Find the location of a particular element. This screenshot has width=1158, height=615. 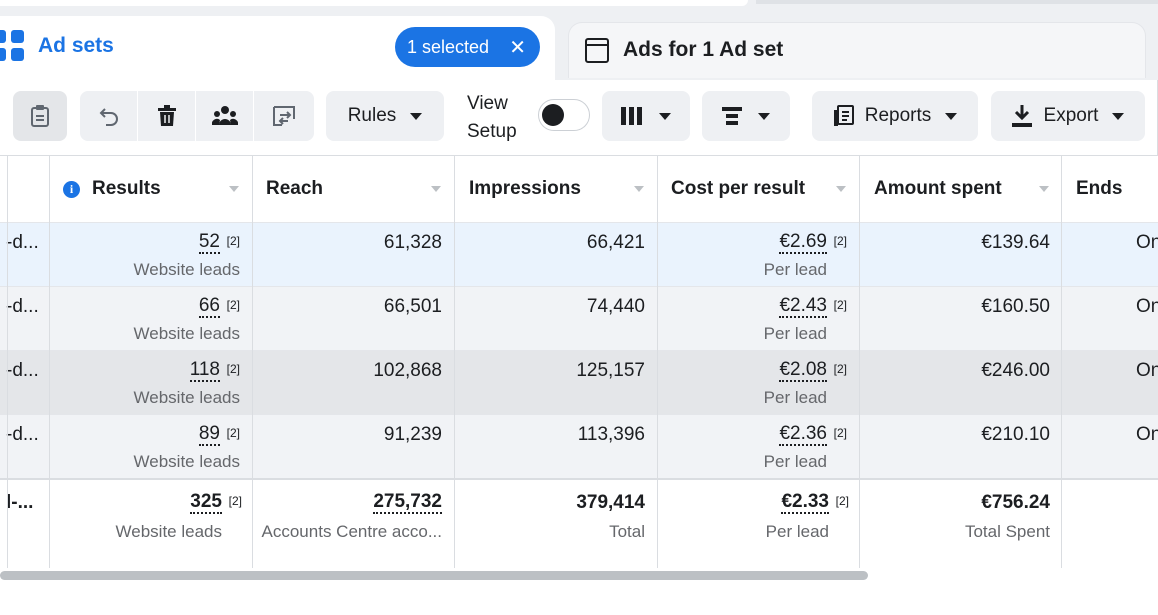

breakdown-dropdown is located at coordinates (746, 116).